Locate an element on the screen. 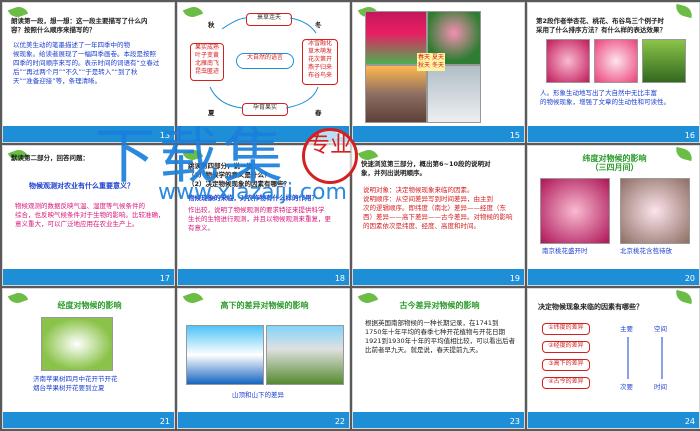 The height and width of the screenshot is (431, 700). slide-question: 第2段作者举杏花、桃花、布谷鸟三个例子时 采用了什么排序方法？有什么样的表达效果？ is located at coordinates (601, 25).